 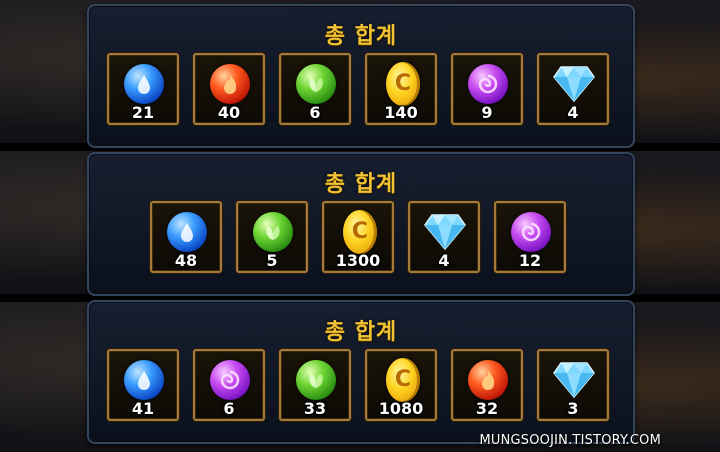 I want to click on reward-slot: 40, so click(x=229, y=89).